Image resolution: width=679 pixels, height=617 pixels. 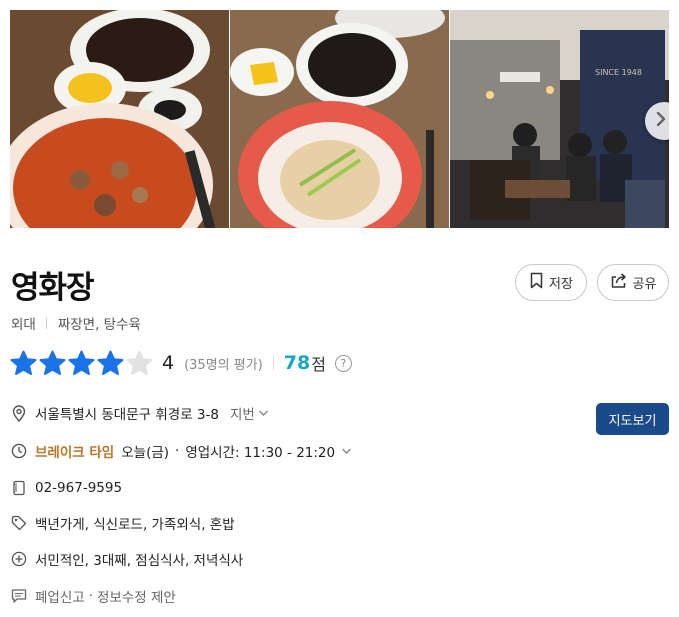 I want to click on address-row: 서울특별시 동대문구 휘경로 3-8 지번, so click(x=139, y=413).